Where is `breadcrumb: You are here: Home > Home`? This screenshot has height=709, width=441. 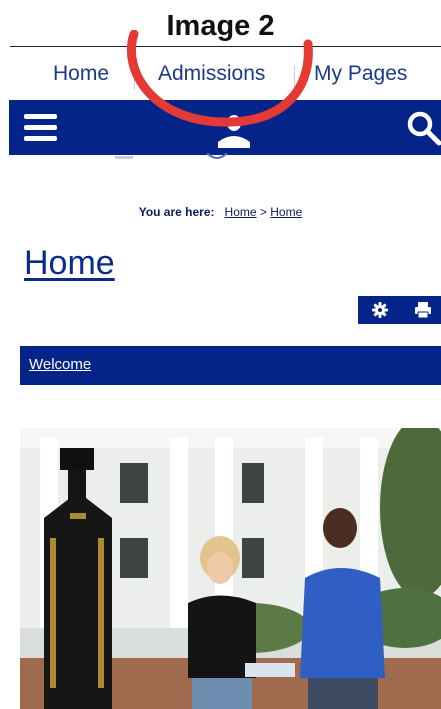
breadcrumb: You are here: Home > Home is located at coordinates (220, 212).